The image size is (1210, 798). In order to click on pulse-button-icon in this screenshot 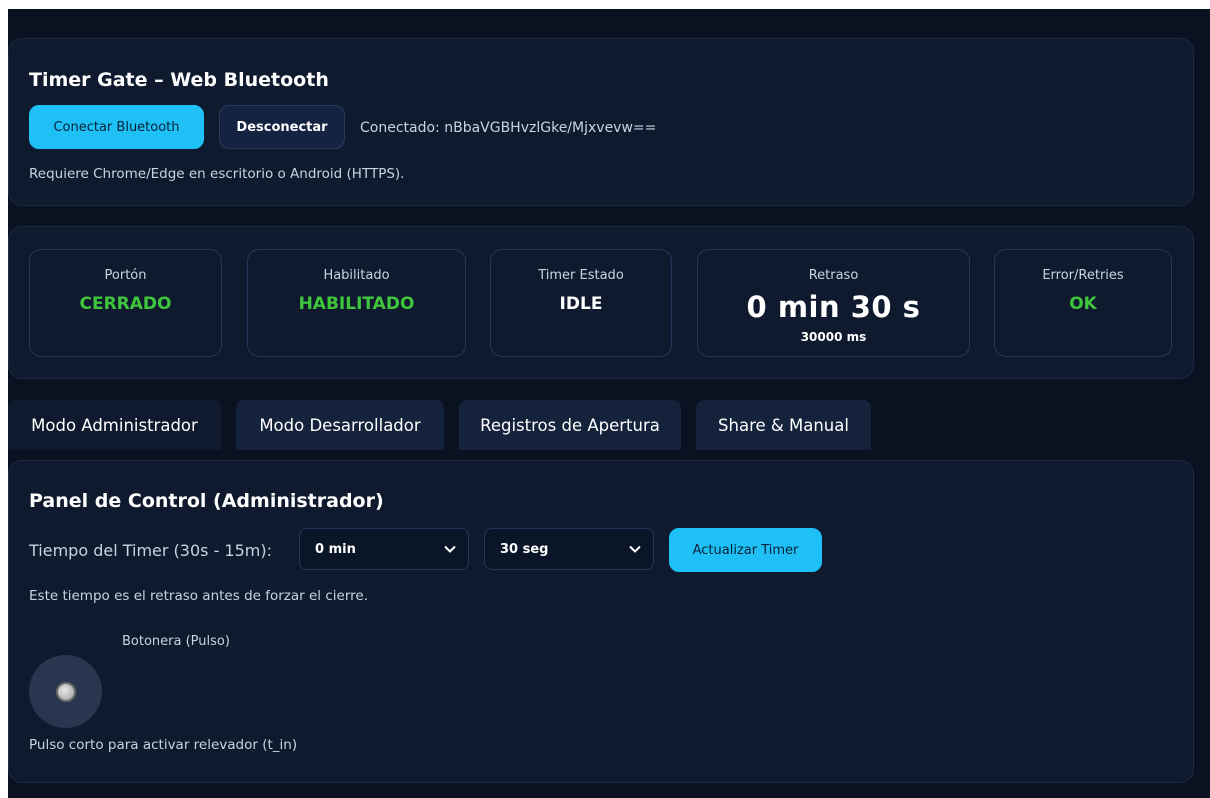, I will do `click(65, 691)`.